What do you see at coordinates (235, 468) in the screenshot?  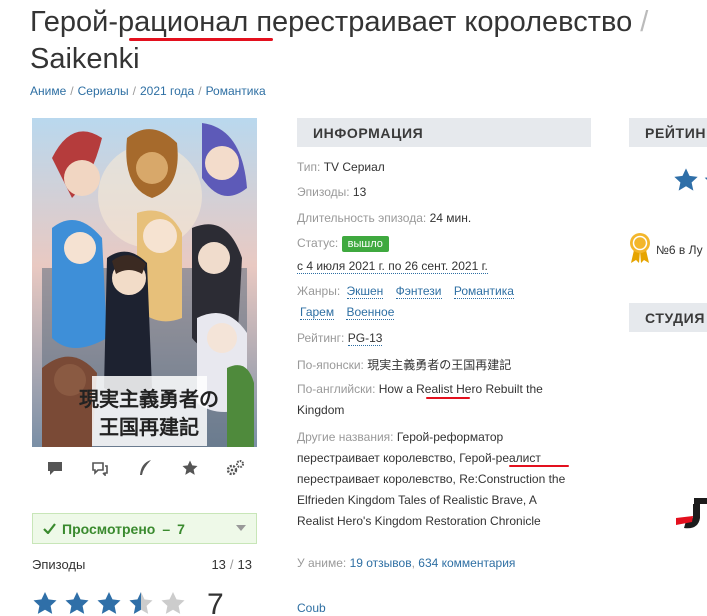 I see `settings-gears-icon` at bounding box center [235, 468].